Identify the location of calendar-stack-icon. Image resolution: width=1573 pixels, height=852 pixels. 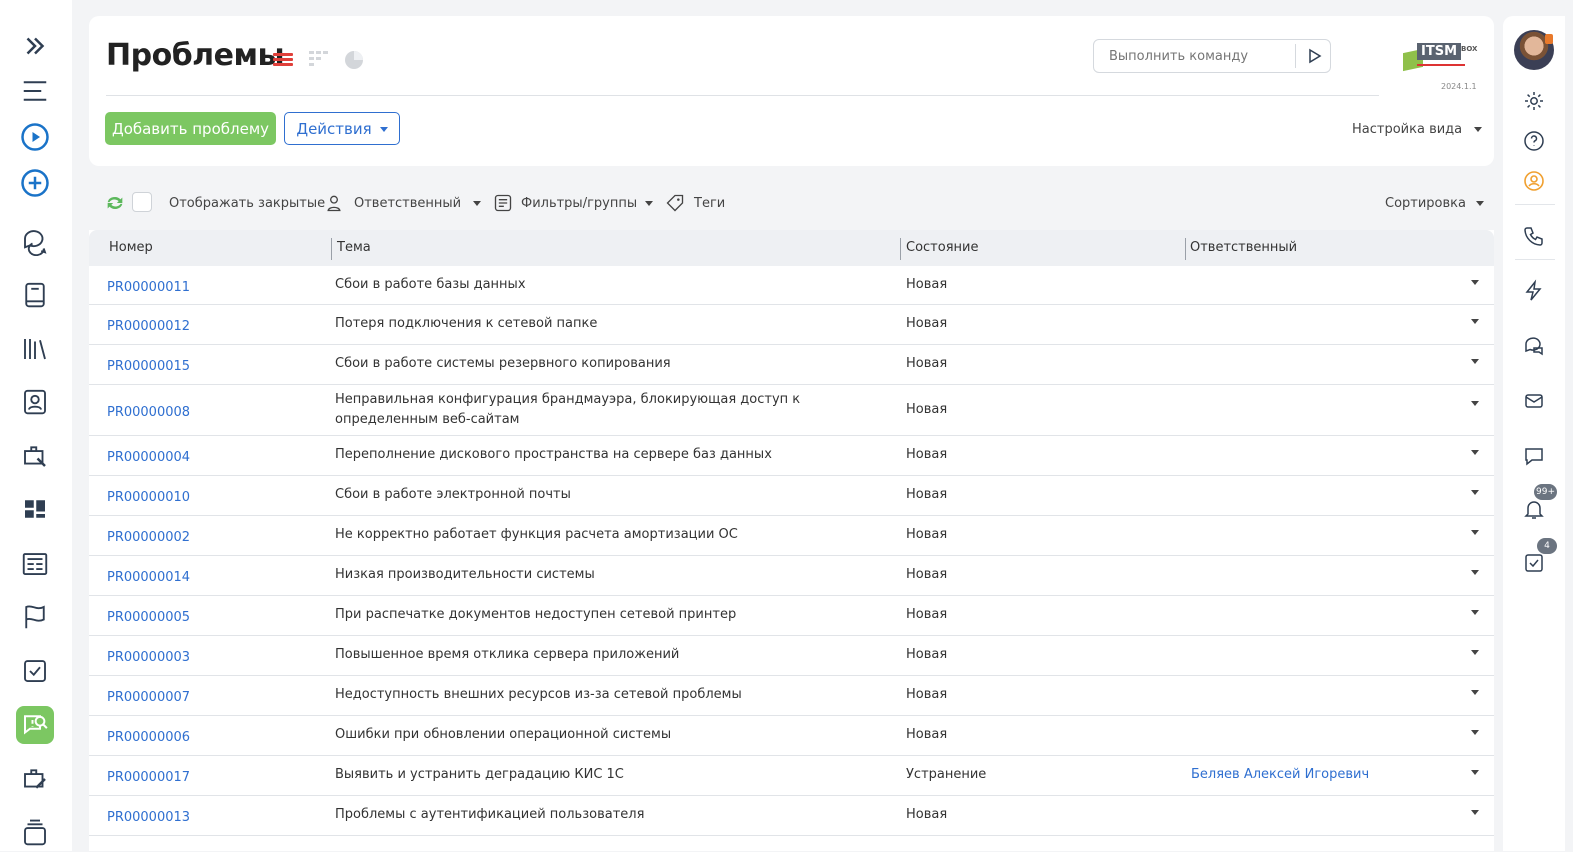
(35, 833).